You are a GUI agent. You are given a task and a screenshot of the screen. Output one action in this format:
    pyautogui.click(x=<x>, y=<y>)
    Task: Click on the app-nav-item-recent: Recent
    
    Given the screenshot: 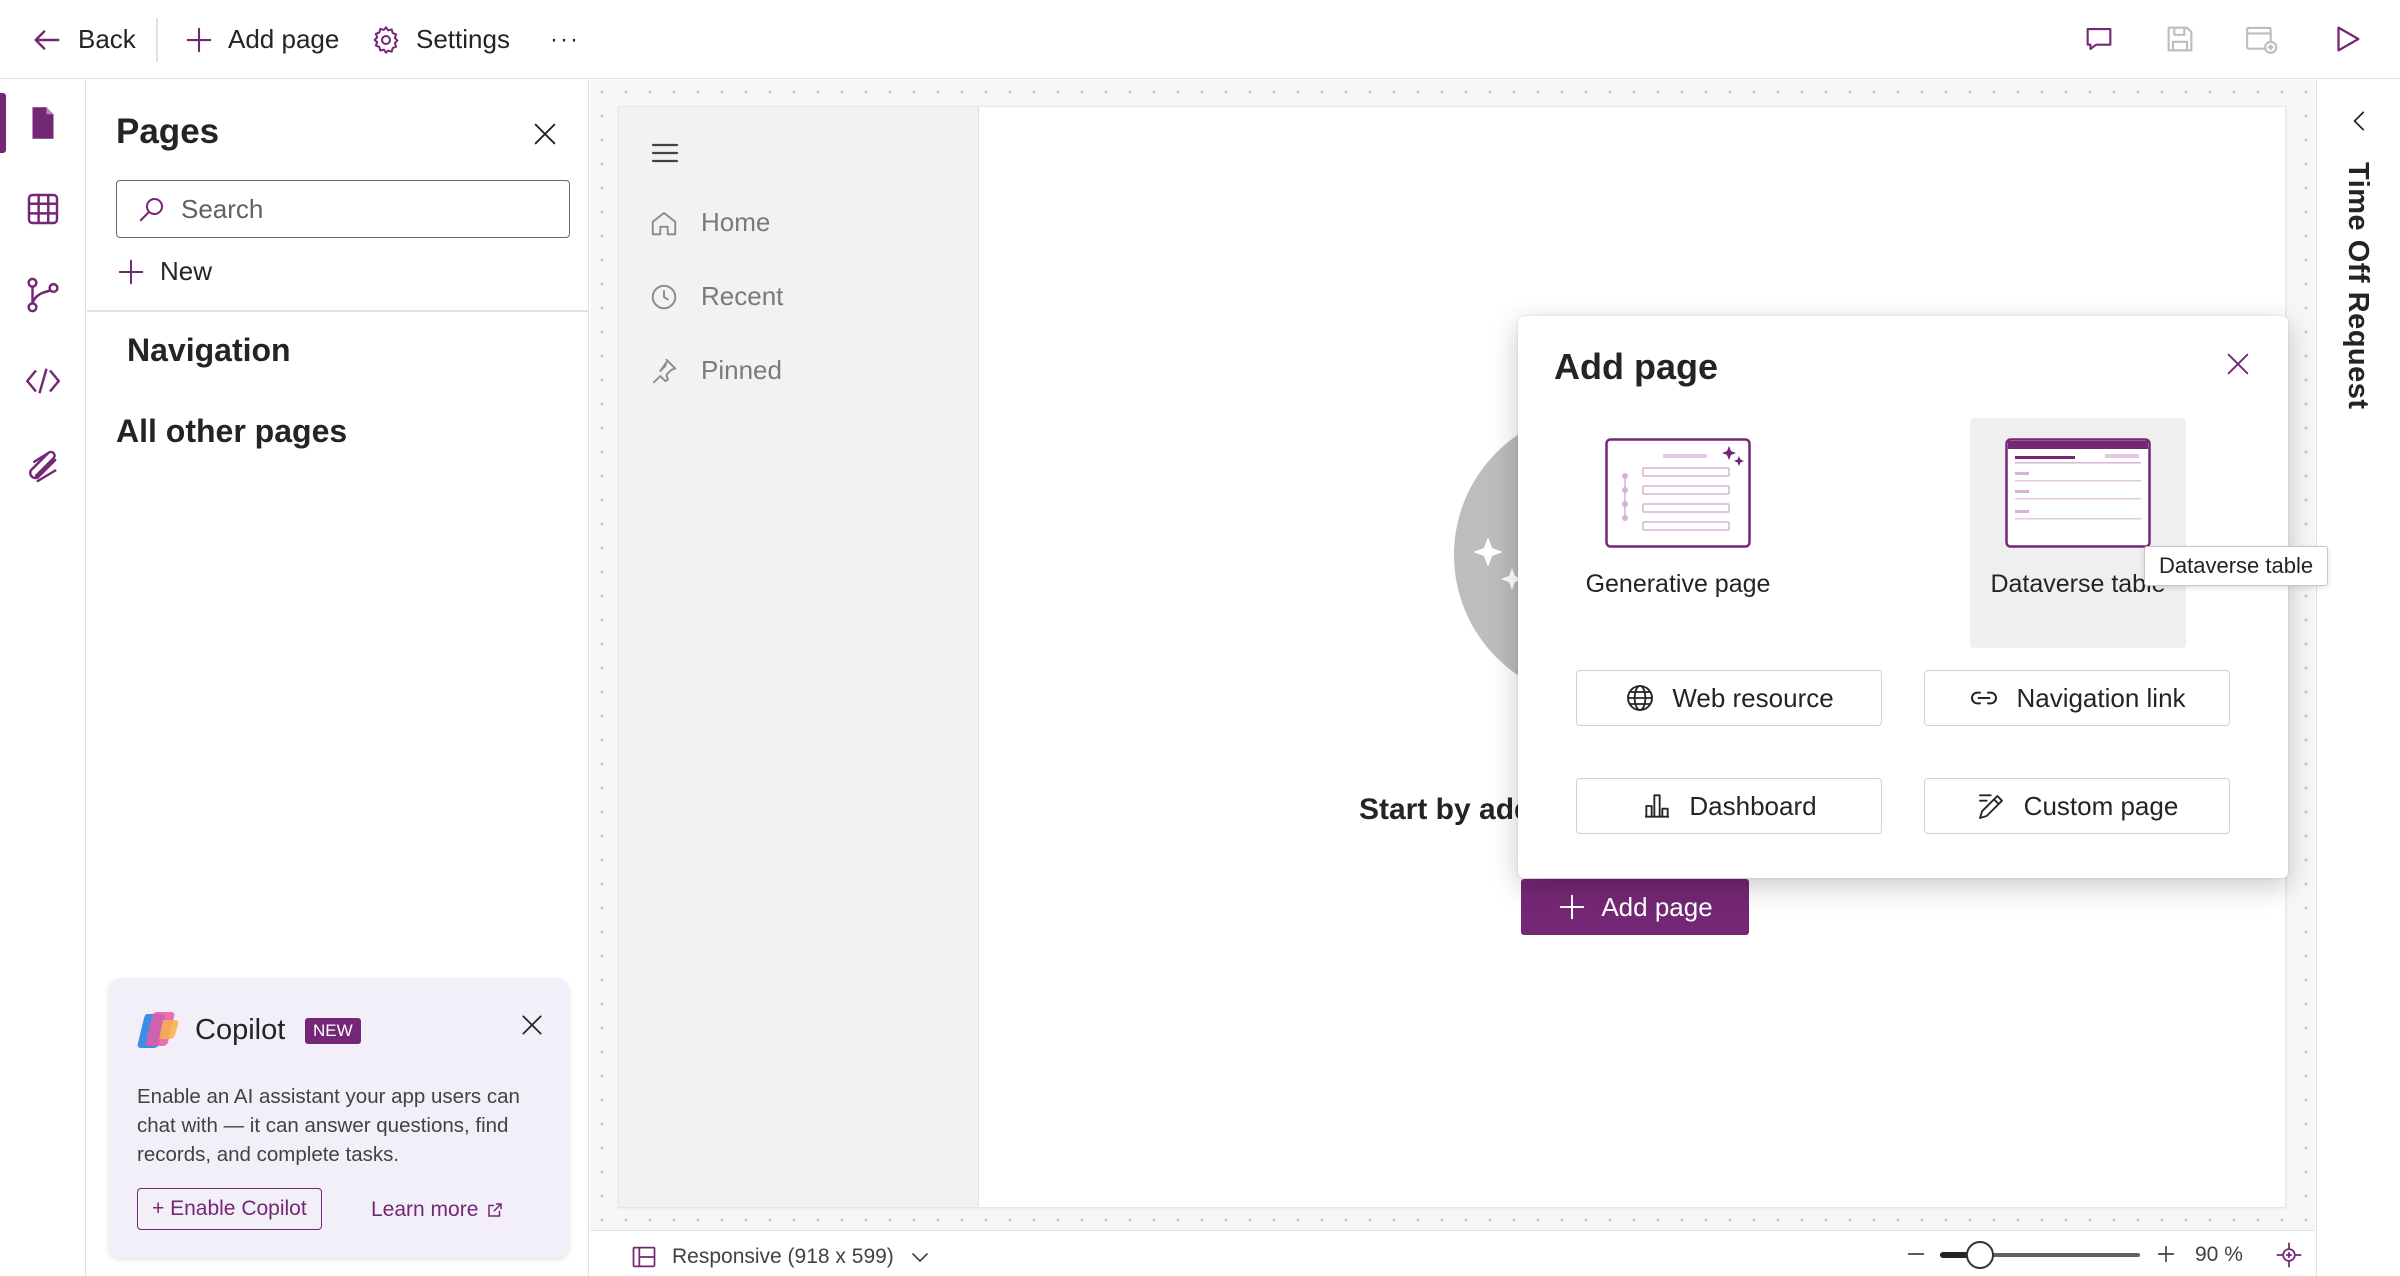 What is the action you would take?
    pyautogui.click(x=716, y=296)
    